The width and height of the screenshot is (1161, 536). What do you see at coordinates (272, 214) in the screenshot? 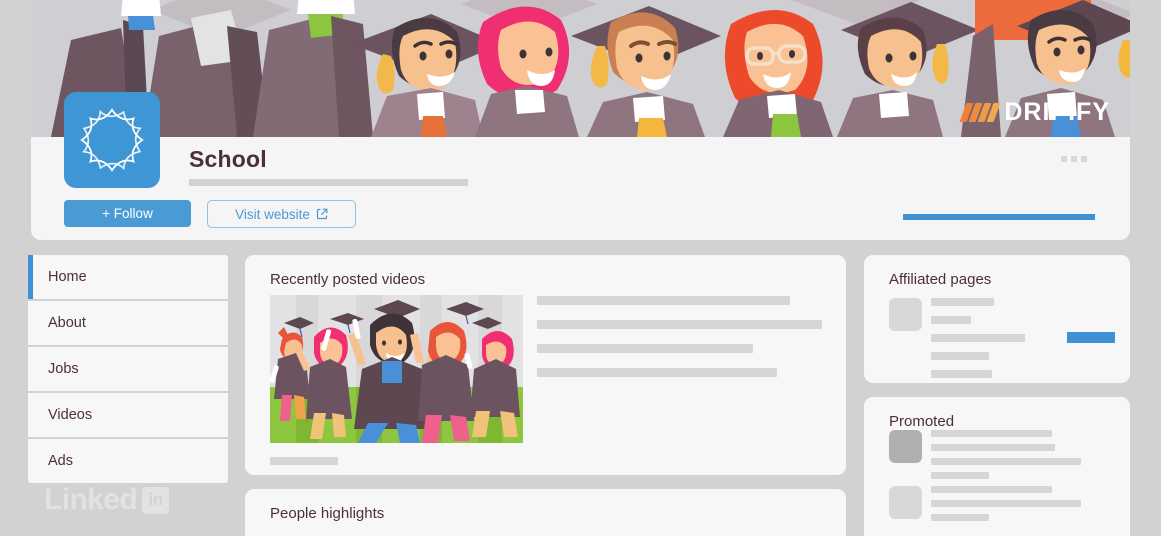
I see `visit-website-label: Visit website` at bounding box center [272, 214].